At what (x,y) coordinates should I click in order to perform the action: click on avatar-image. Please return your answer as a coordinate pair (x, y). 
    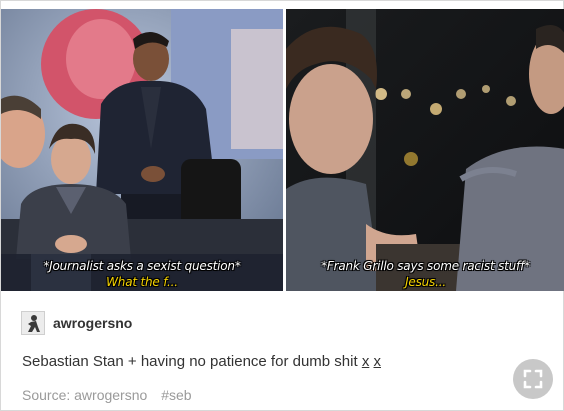
    Looking at the image, I should click on (33, 323).